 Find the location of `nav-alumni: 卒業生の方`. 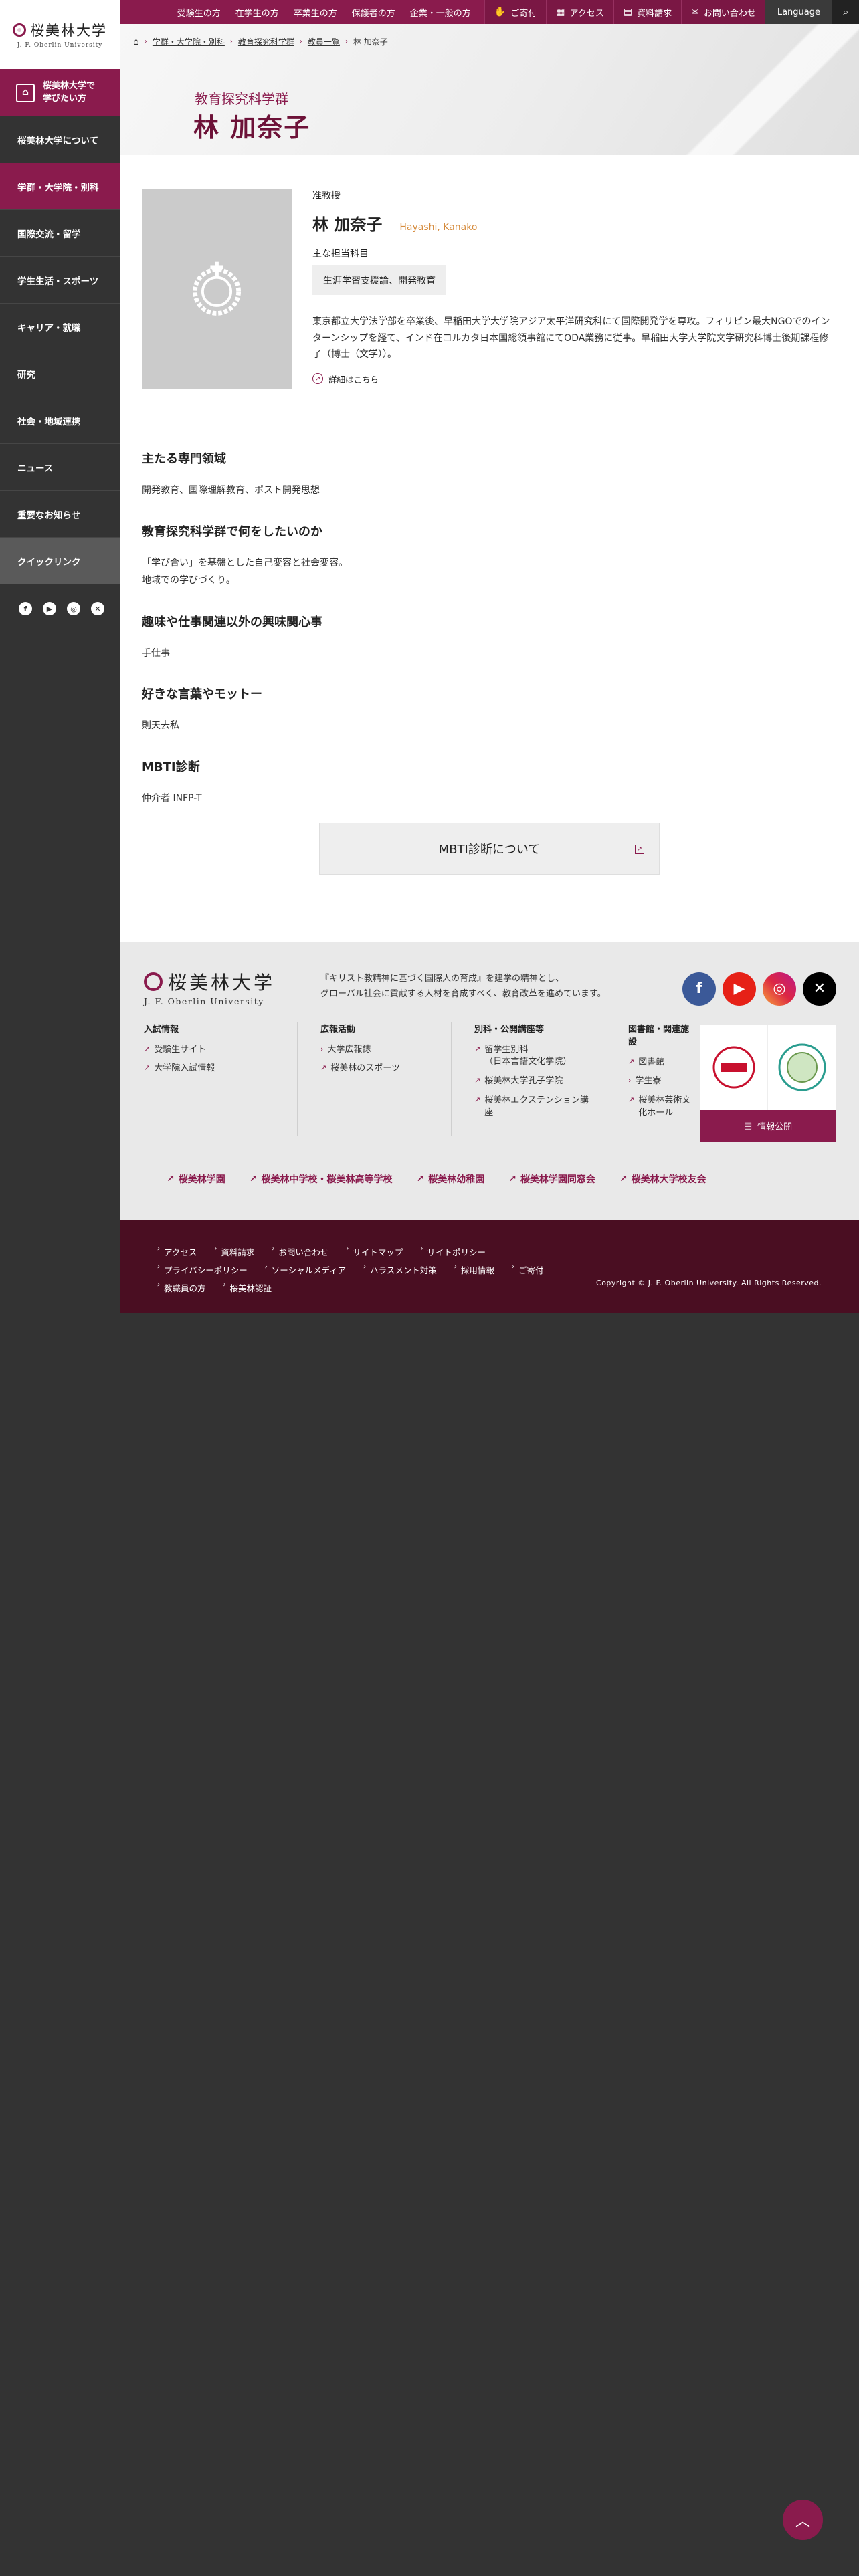

nav-alumni: 卒業生の方 is located at coordinates (315, 12).